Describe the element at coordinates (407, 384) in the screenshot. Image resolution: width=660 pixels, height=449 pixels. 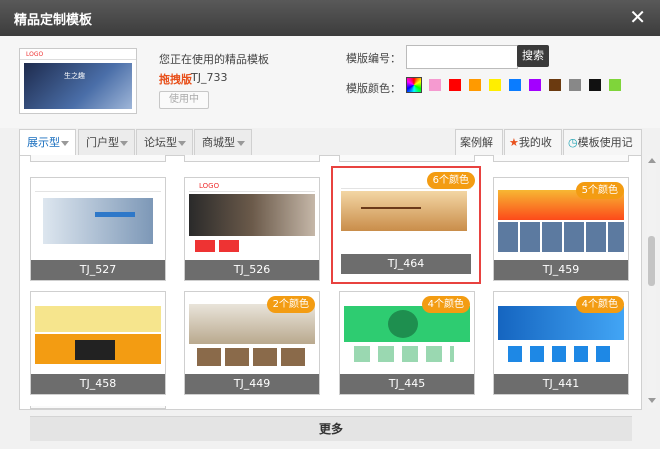
I see `template-code: TJ_445` at that location.